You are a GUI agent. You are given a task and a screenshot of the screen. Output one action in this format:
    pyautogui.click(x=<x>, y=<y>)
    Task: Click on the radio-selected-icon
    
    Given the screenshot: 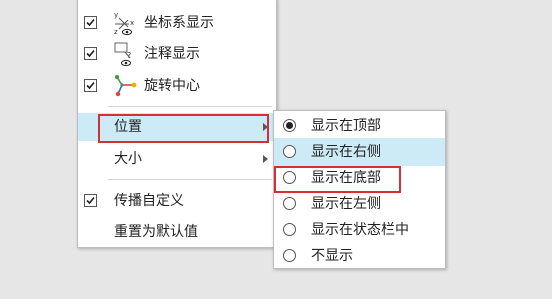 What is the action you would take?
    pyautogui.click(x=289, y=125)
    